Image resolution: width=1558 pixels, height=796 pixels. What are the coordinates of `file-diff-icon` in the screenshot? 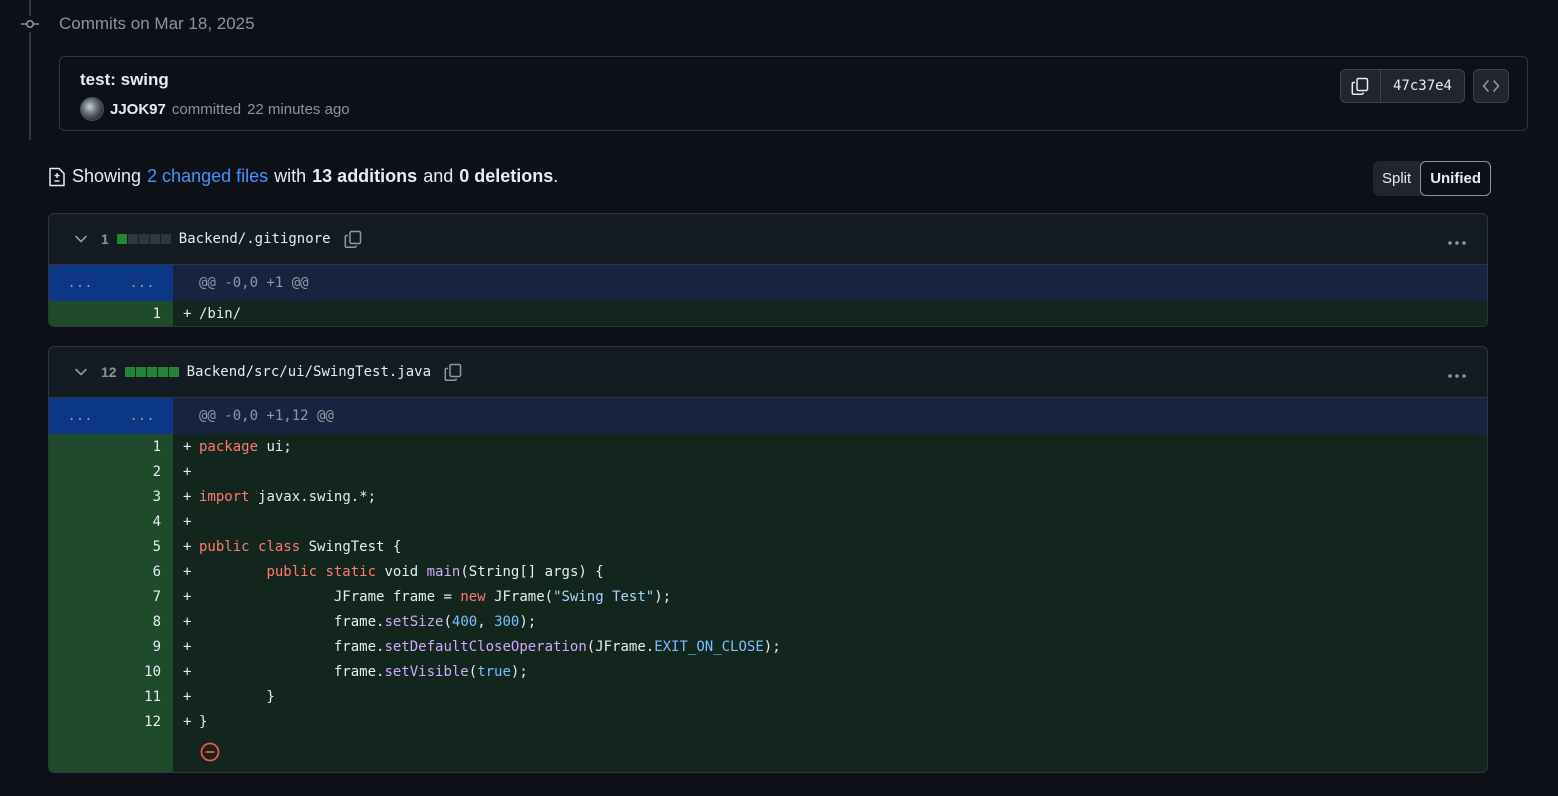 It's located at (57, 176).